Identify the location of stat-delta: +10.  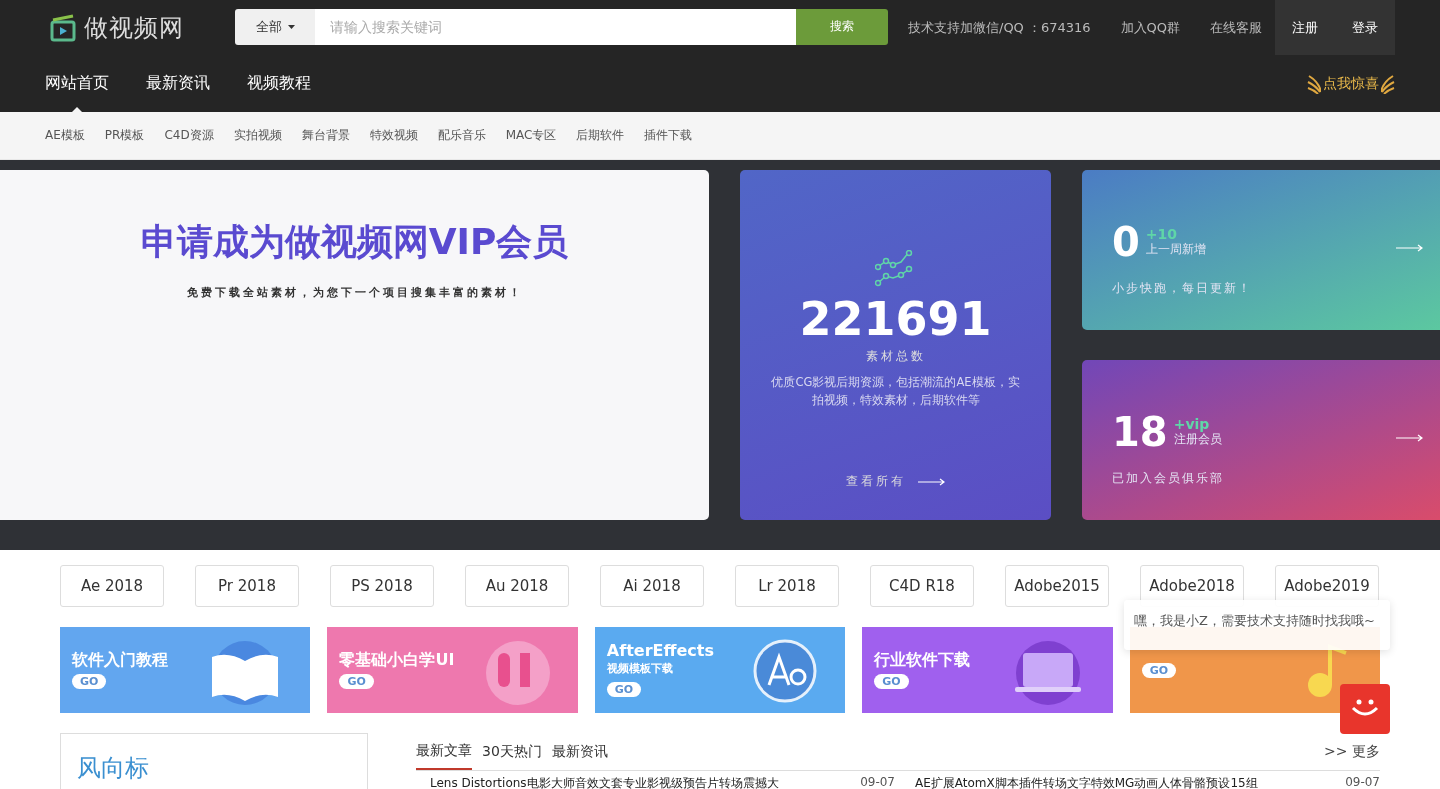
(1162, 233).